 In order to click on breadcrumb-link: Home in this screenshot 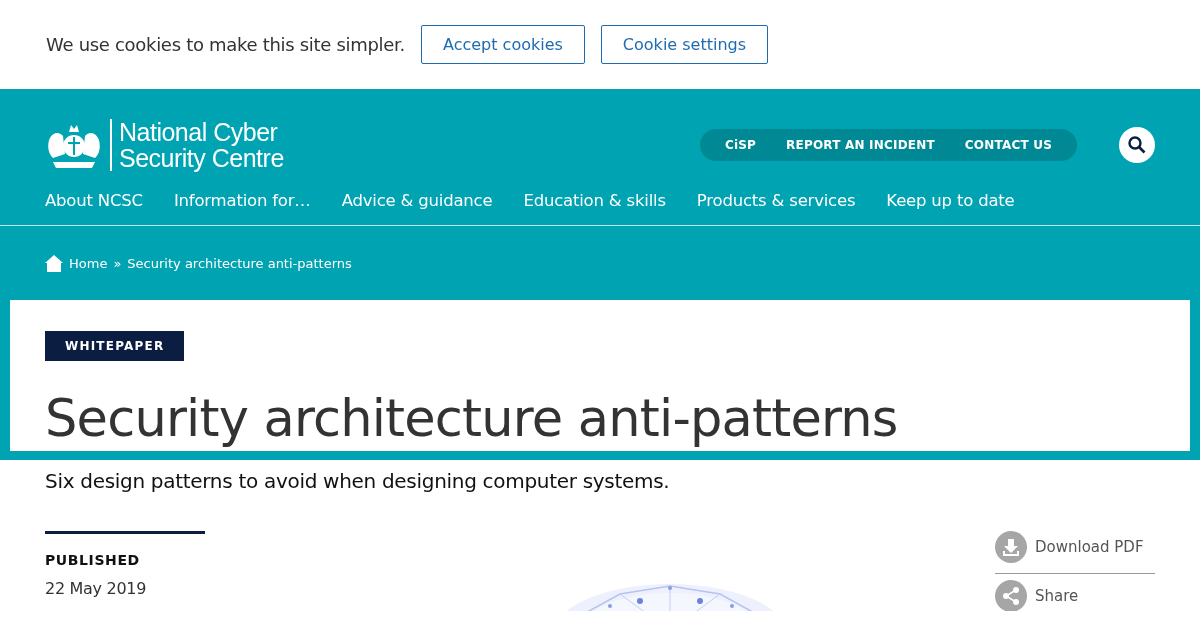, I will do `click(88, 263)`.